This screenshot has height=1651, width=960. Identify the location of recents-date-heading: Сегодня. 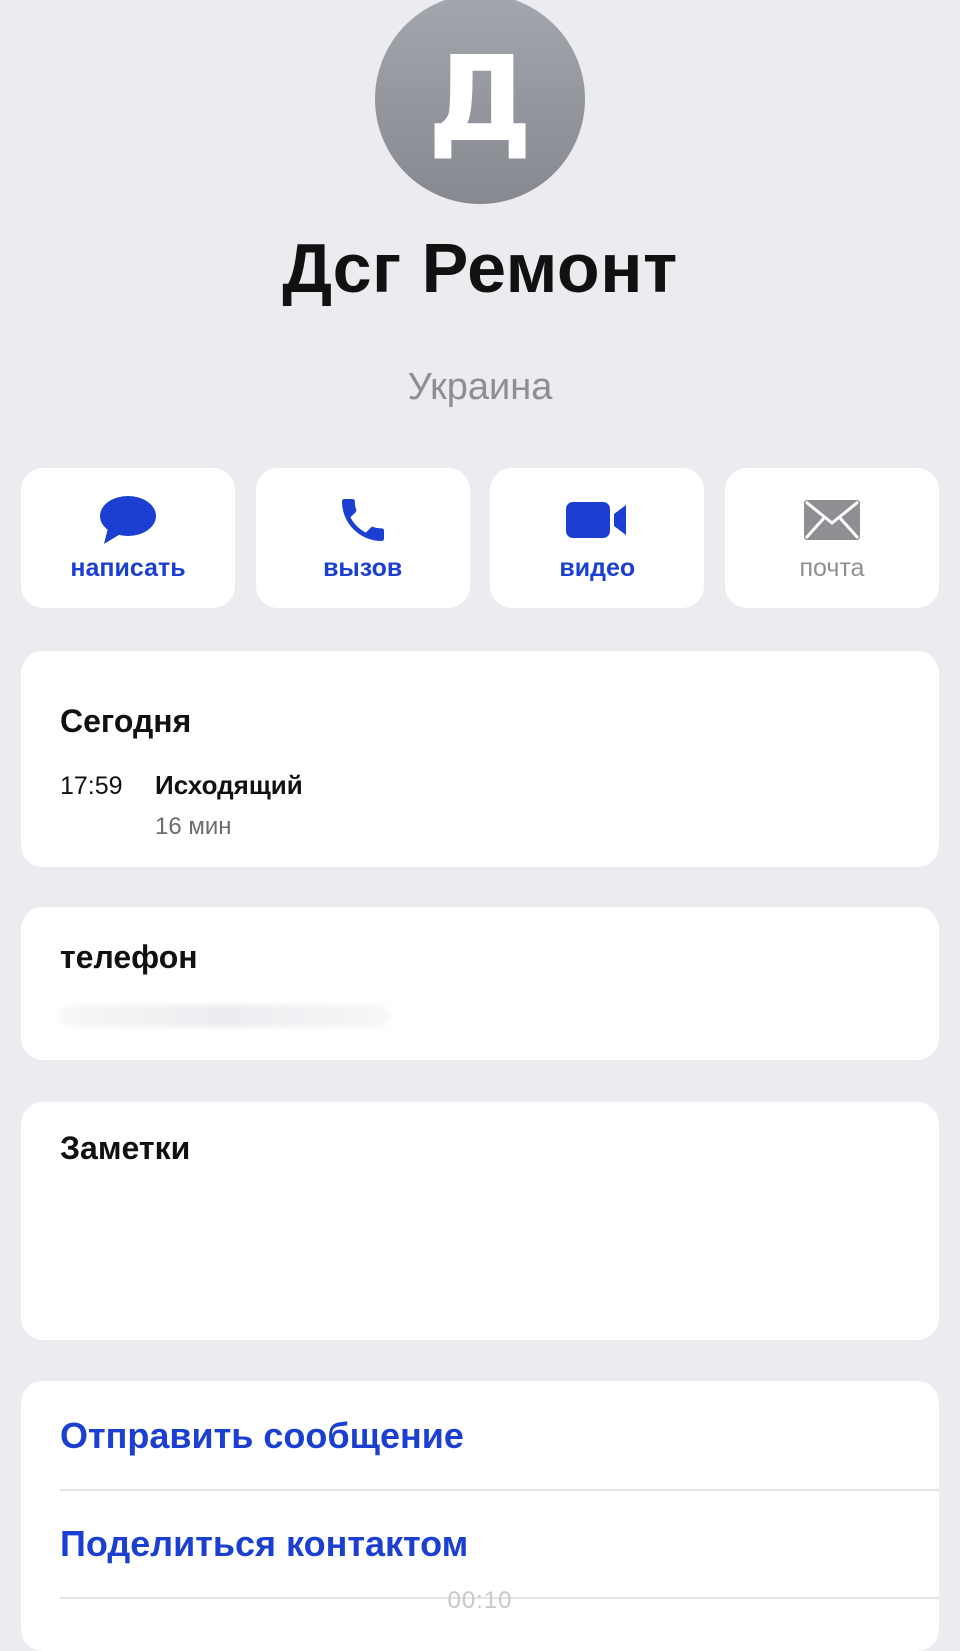
(126, 721).